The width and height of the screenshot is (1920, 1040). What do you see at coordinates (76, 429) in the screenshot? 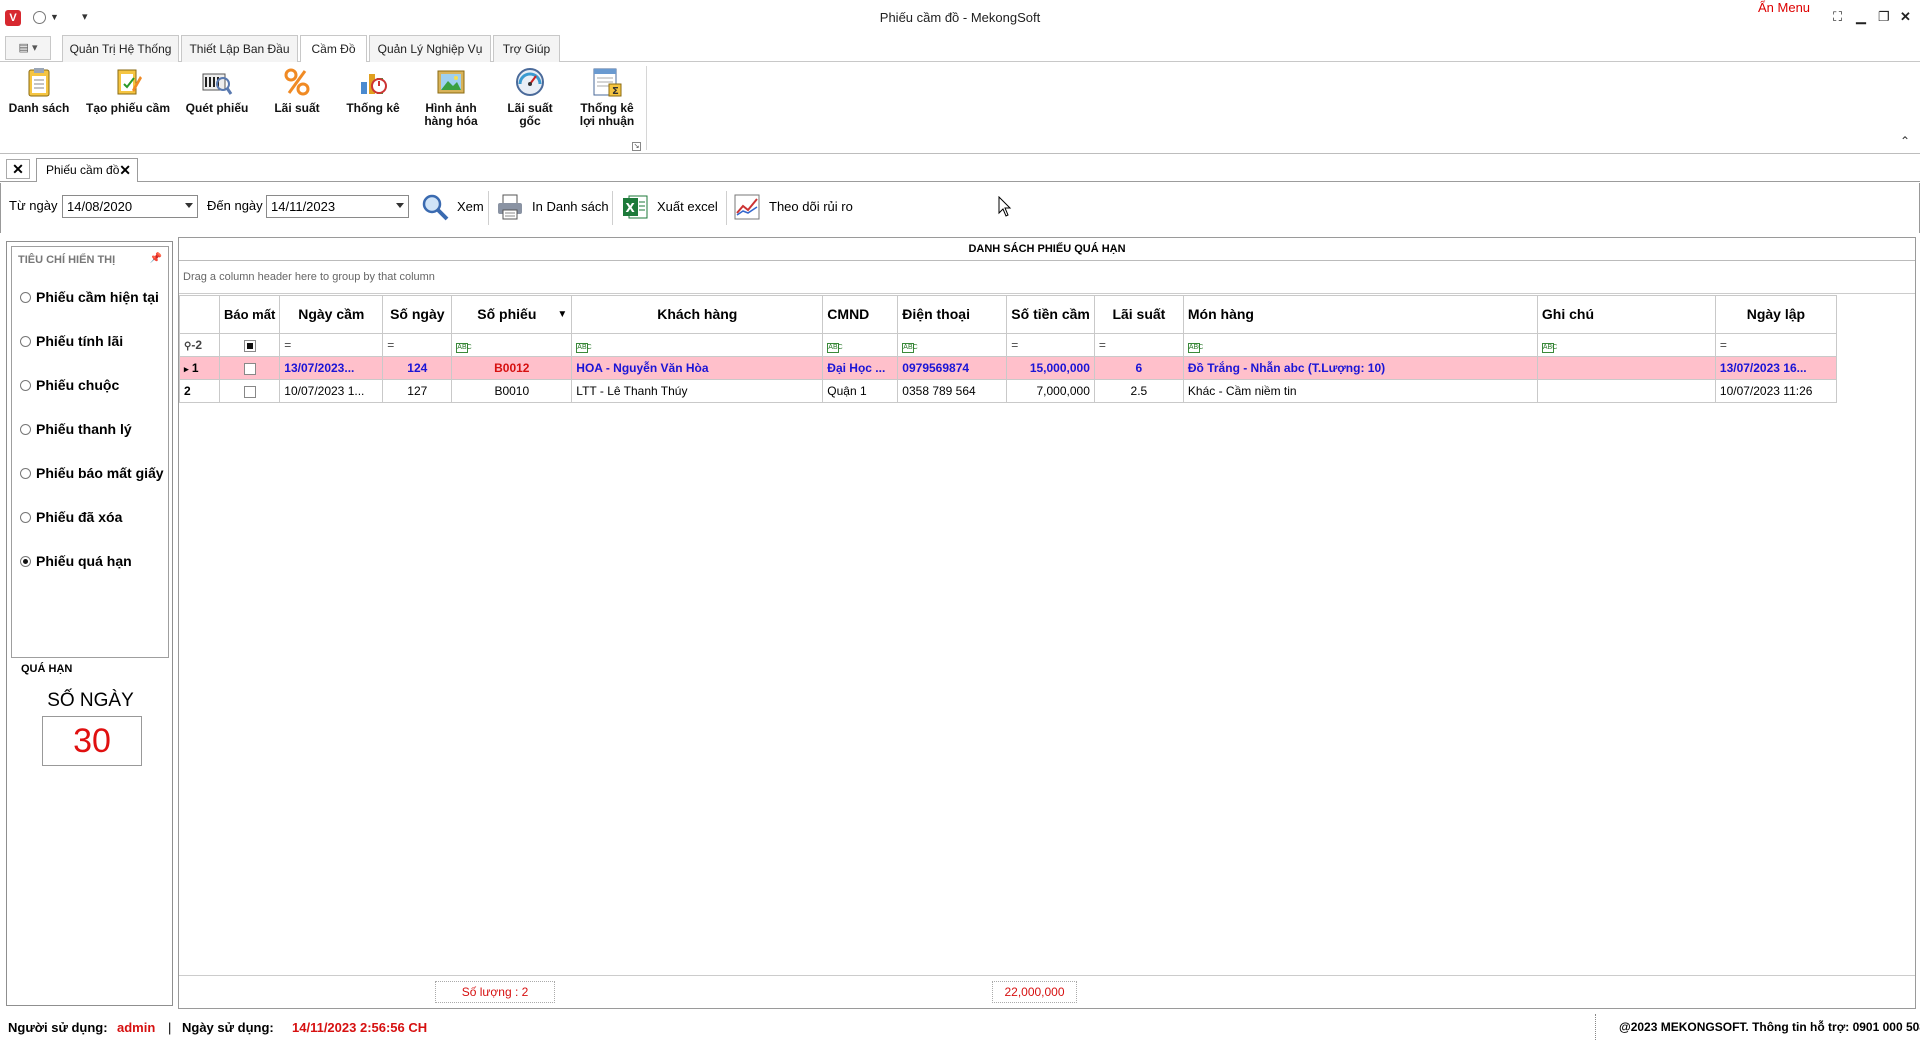
I see `option-phieu-thanh-ly: Phiếu thanh lý` at bounding box center [76, 429].